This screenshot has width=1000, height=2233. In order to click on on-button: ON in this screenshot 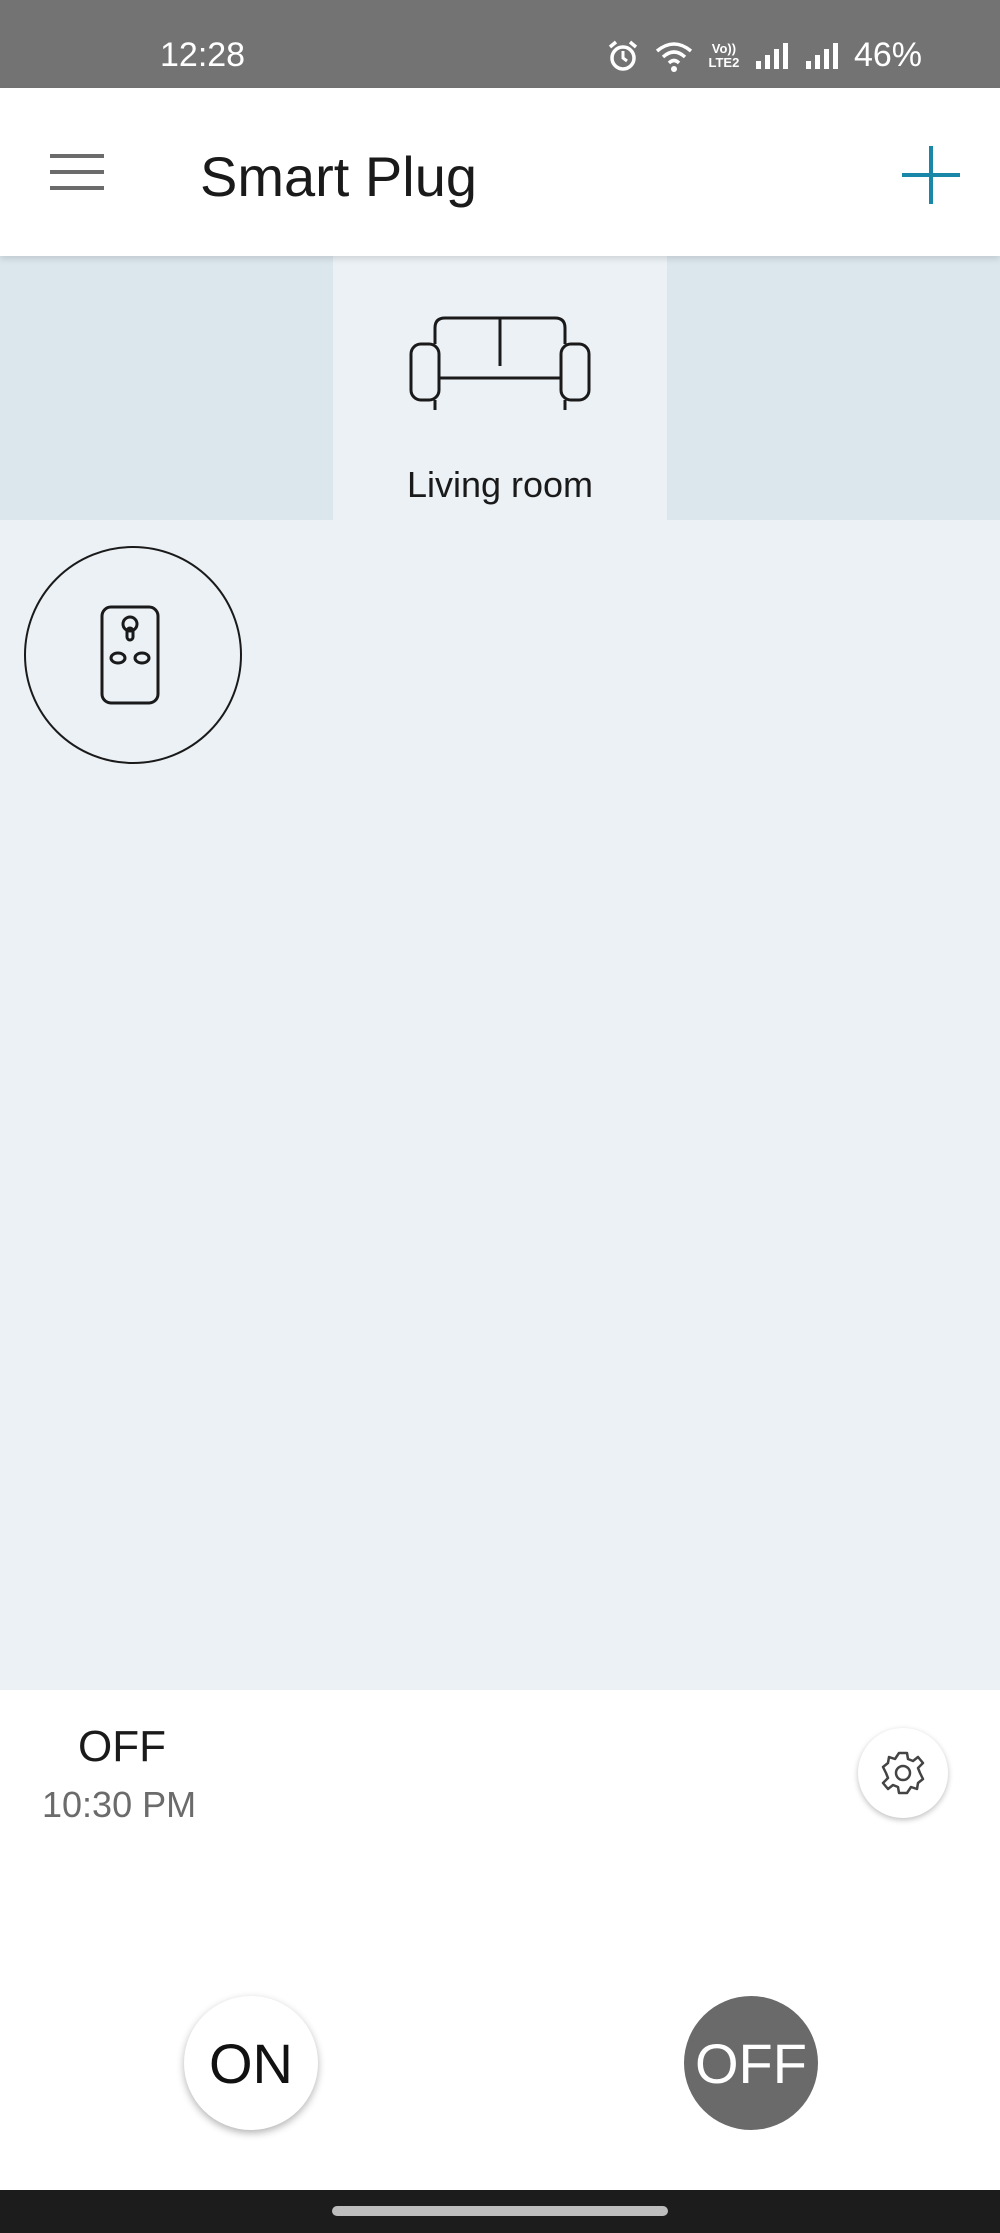, I will do `click(251, 2063)`.